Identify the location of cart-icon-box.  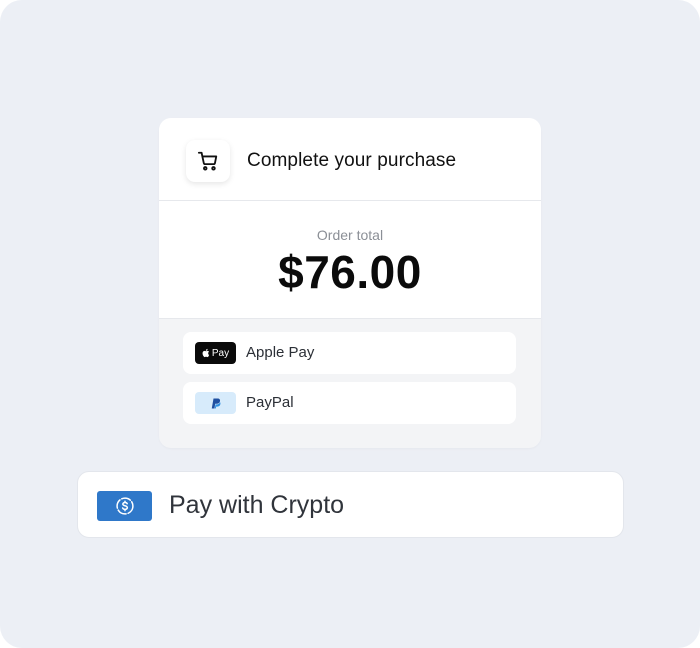
(208, 161).